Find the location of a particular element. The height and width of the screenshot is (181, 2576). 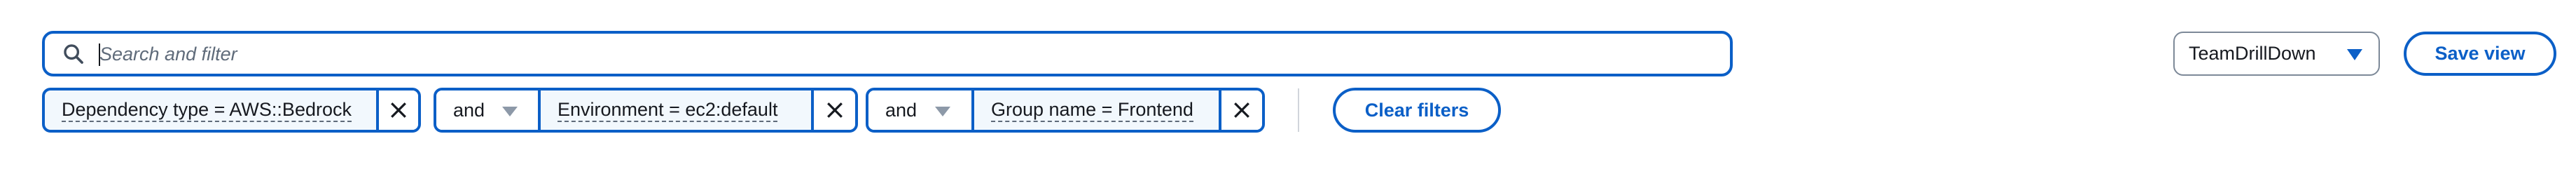

save-view-button: Save view is located at coordinates (2480, 54).